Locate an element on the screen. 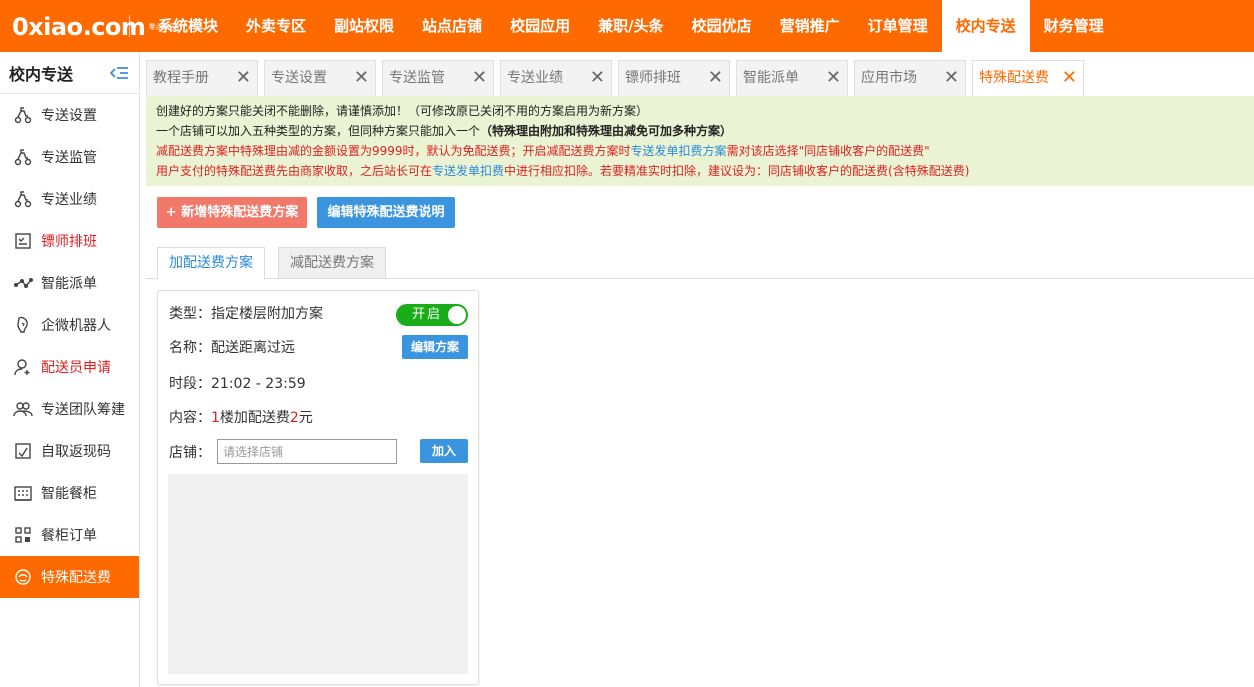 This screenshot has width=1254, height=687. sidebar-item-label: 专送监管 is located at coordinates (69, 158).